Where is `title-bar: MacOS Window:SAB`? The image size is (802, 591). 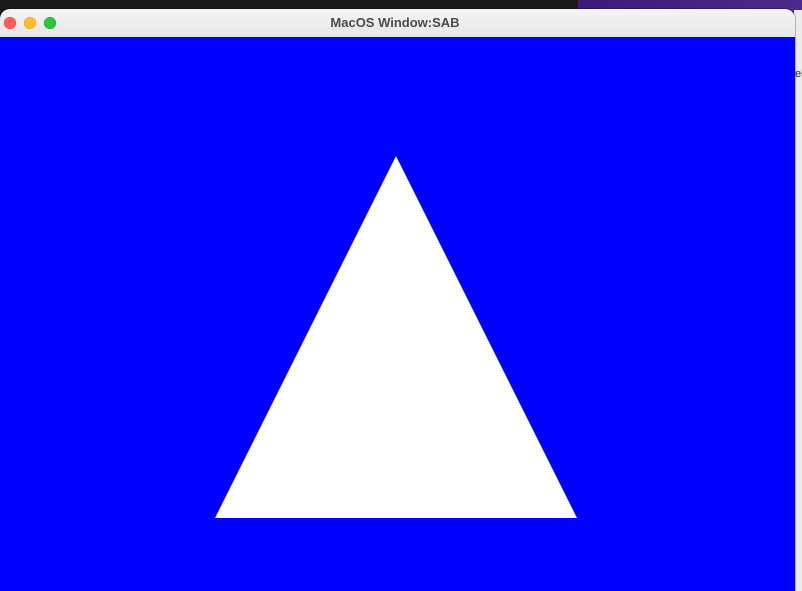
title-bar: MacOS Window:SAB is located at coordinates (397, 23).